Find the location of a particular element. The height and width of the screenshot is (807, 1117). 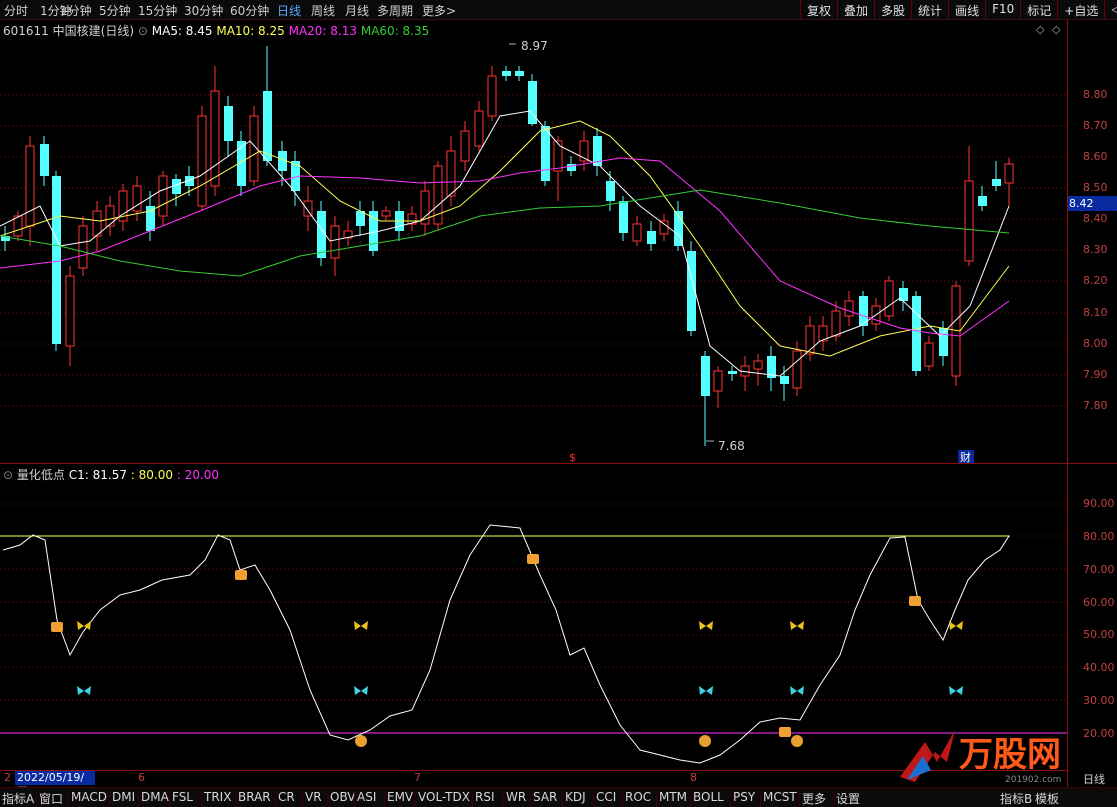

add-watchlist-button: +自选 is located at coordinates (1080, 9).